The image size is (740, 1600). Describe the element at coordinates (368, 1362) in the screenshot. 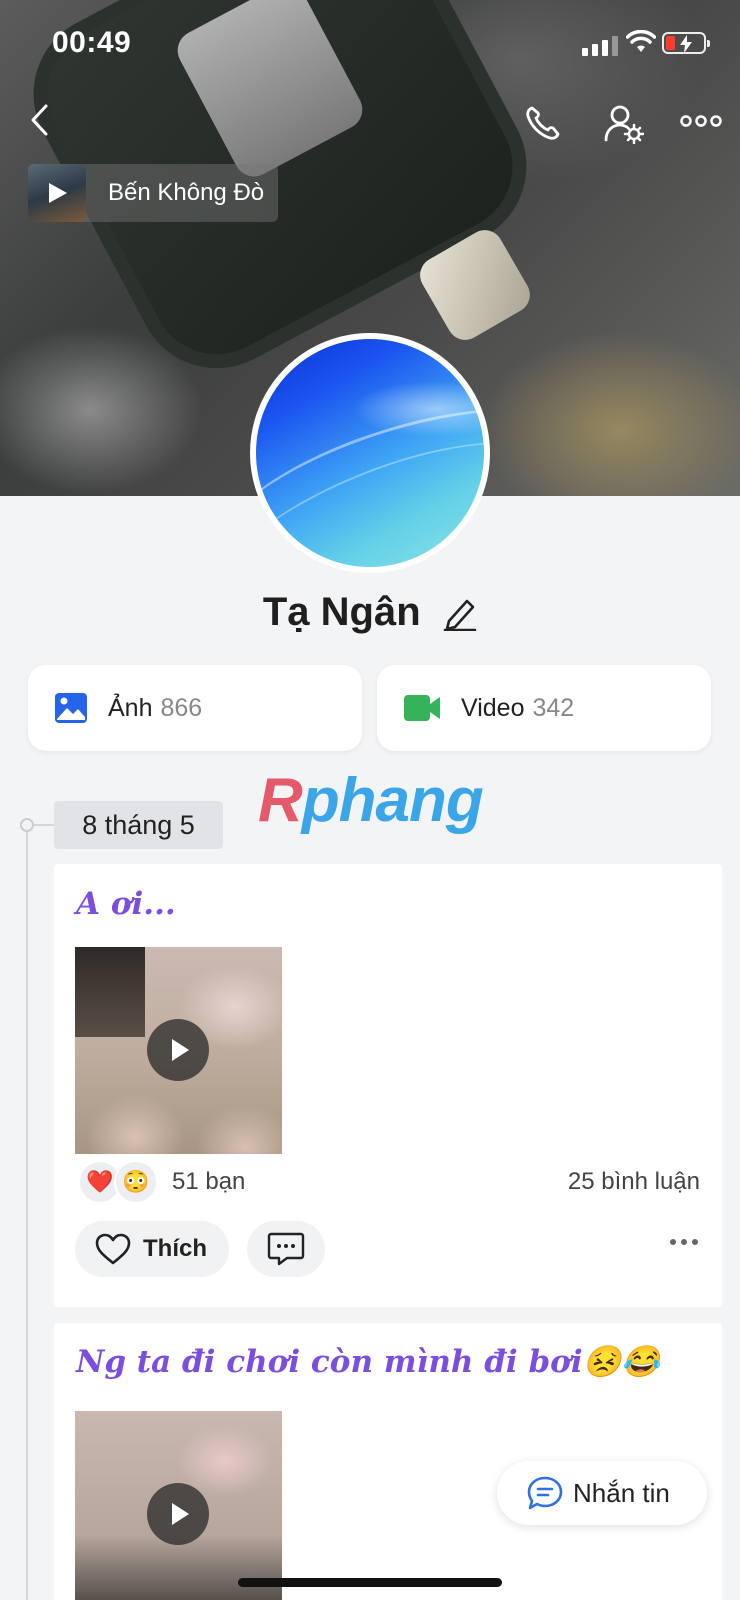

I see `post-caption: Ng ta đi chơi còn mình đi bơi😣😂` at that location.